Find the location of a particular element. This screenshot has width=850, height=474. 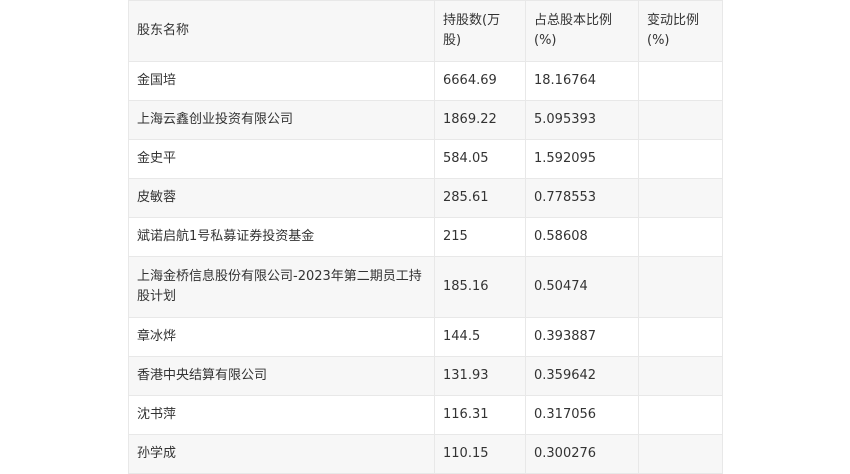

cell-shares: 185.16 is located at coordinates (480, 287).